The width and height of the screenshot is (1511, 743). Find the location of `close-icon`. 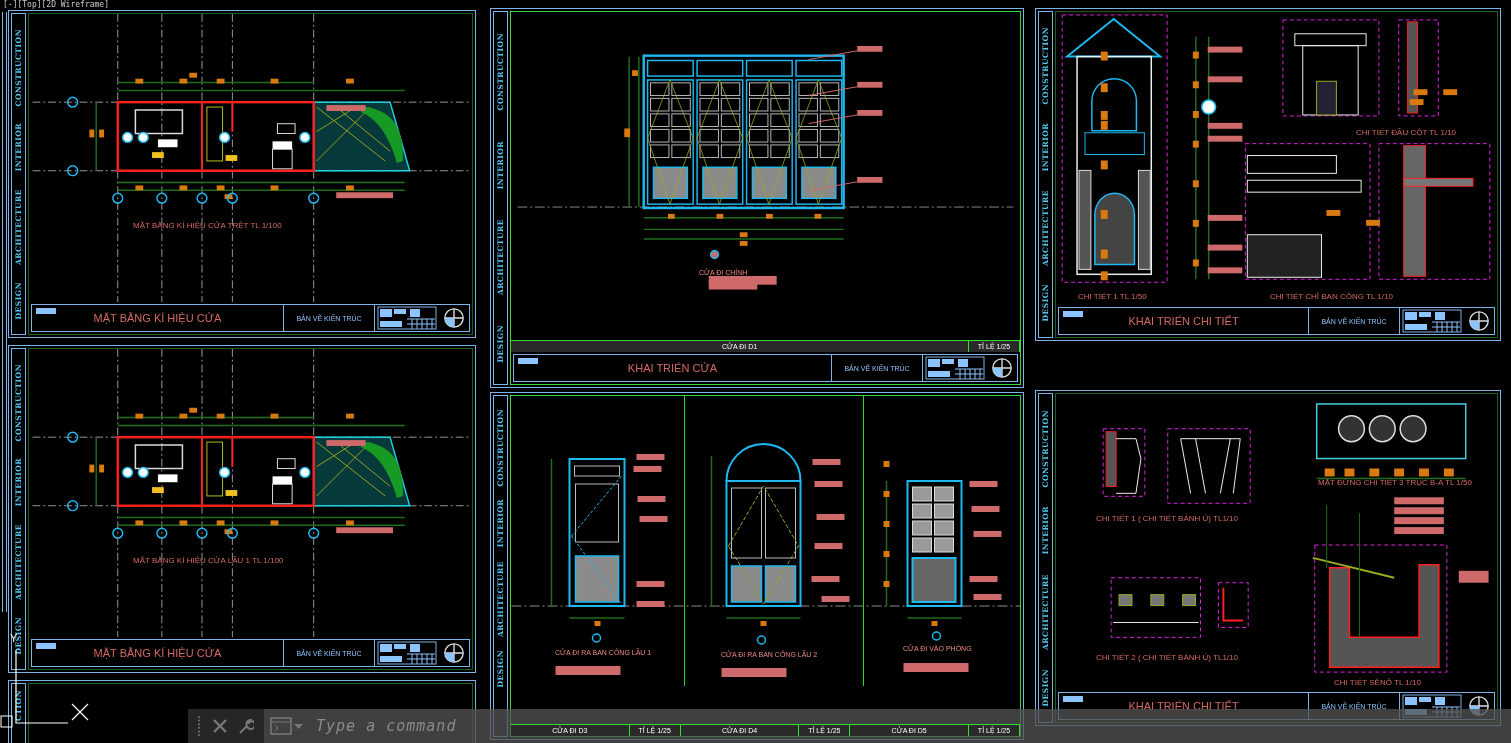

close-icon is located at coordinates (220, 726).